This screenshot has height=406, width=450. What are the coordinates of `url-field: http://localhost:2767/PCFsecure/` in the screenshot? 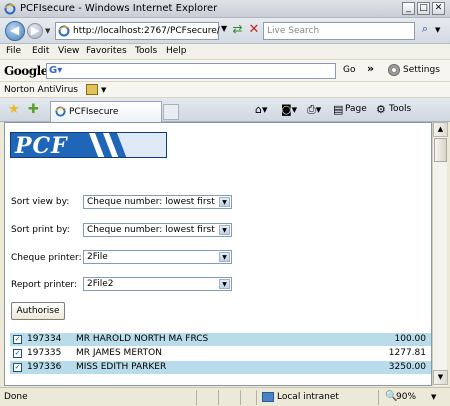 It's located at (137, 31).